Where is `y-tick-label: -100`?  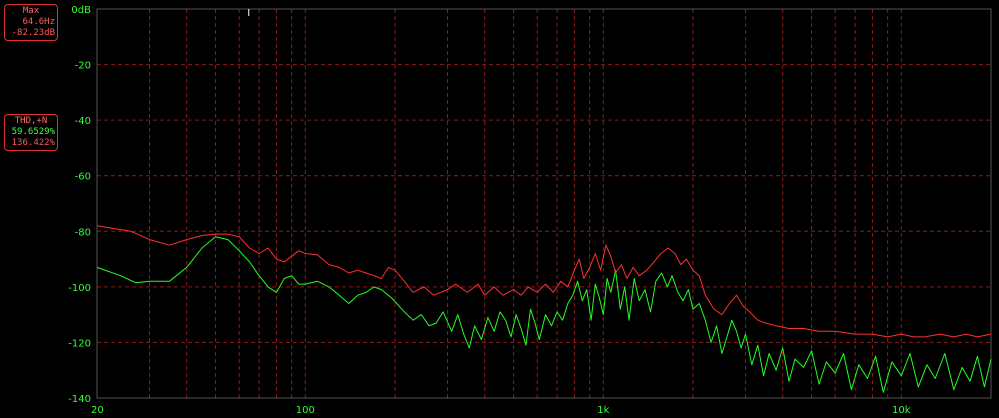
y-tick-label: -100 is located at coordinates (79, 288).